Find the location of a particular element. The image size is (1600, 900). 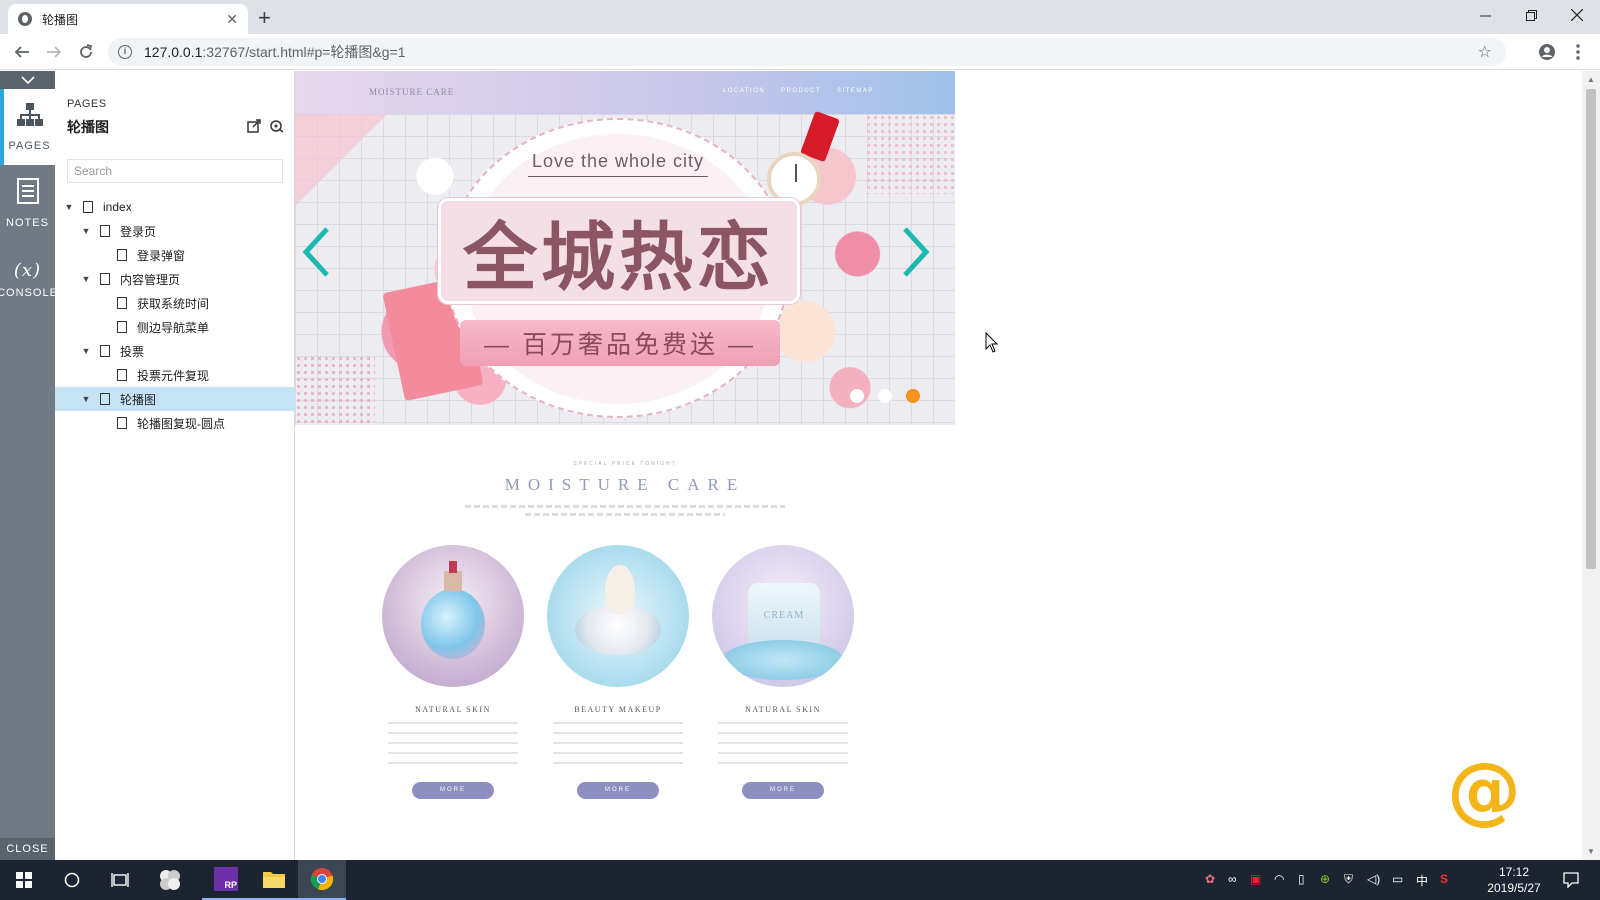

folder-icon is located at coordinates (274, 880).